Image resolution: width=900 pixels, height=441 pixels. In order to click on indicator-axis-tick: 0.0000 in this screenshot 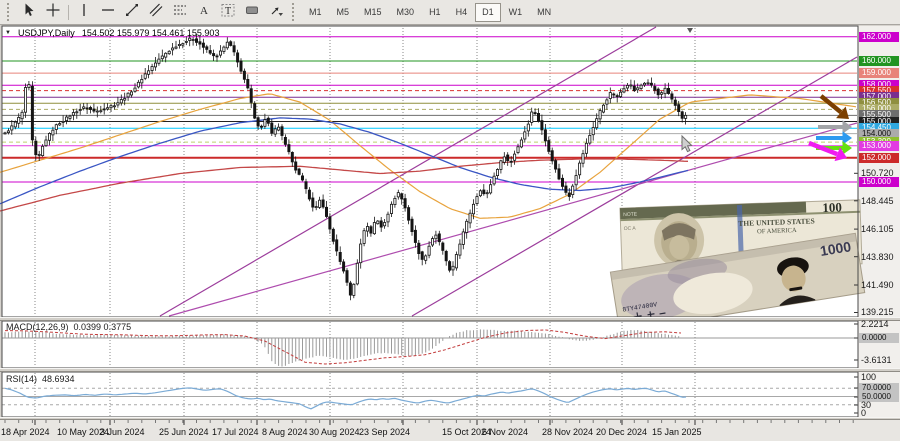, I will do `click(879, 338)`.